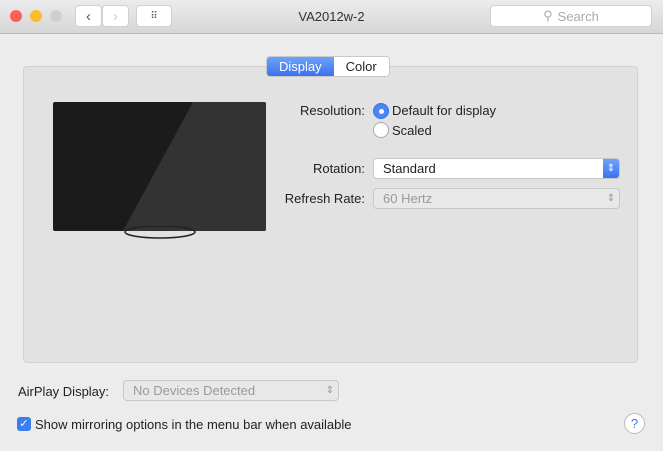 This screenshot has height=451, width=663. Describe the element at coordinates (24, 424) in the screenshot. I see `mirroring-checkbox: ✓` at that location.